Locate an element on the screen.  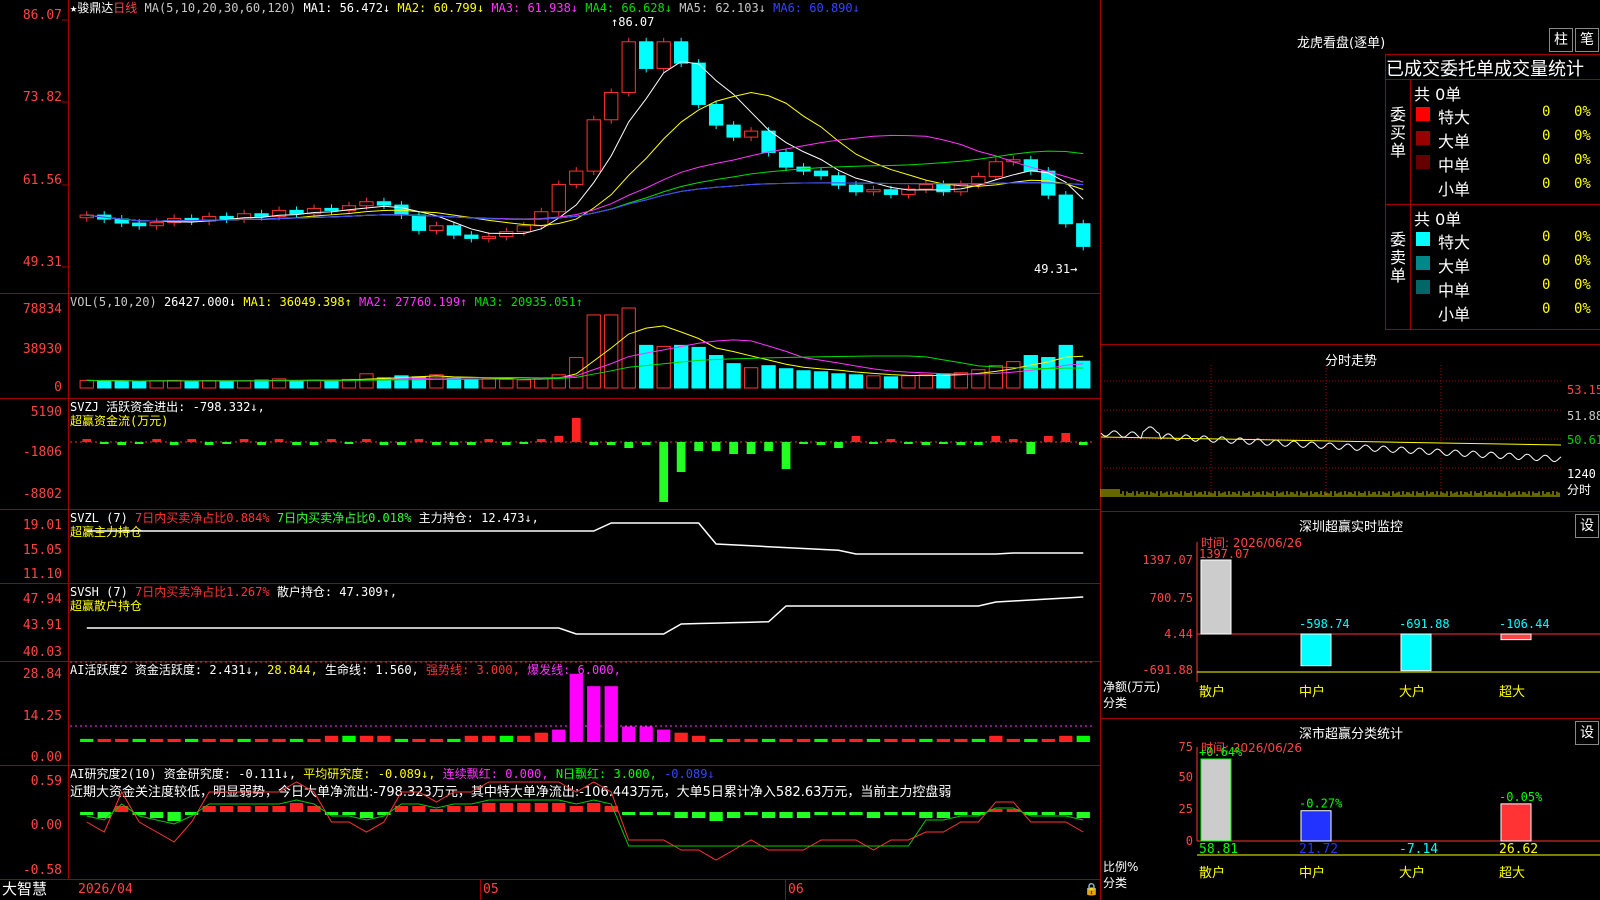
ai-research-chart is located at coordinates (585, 821).